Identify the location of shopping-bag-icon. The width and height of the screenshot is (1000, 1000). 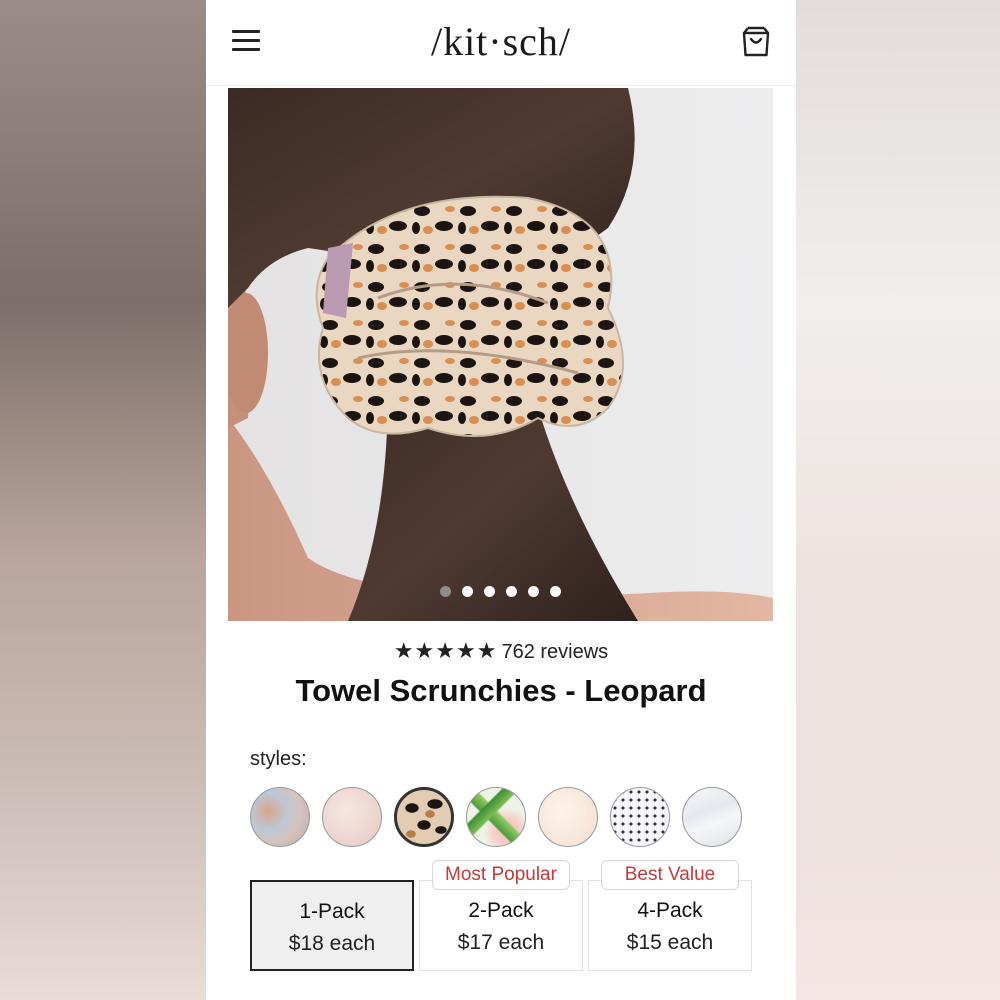
(756, 41).